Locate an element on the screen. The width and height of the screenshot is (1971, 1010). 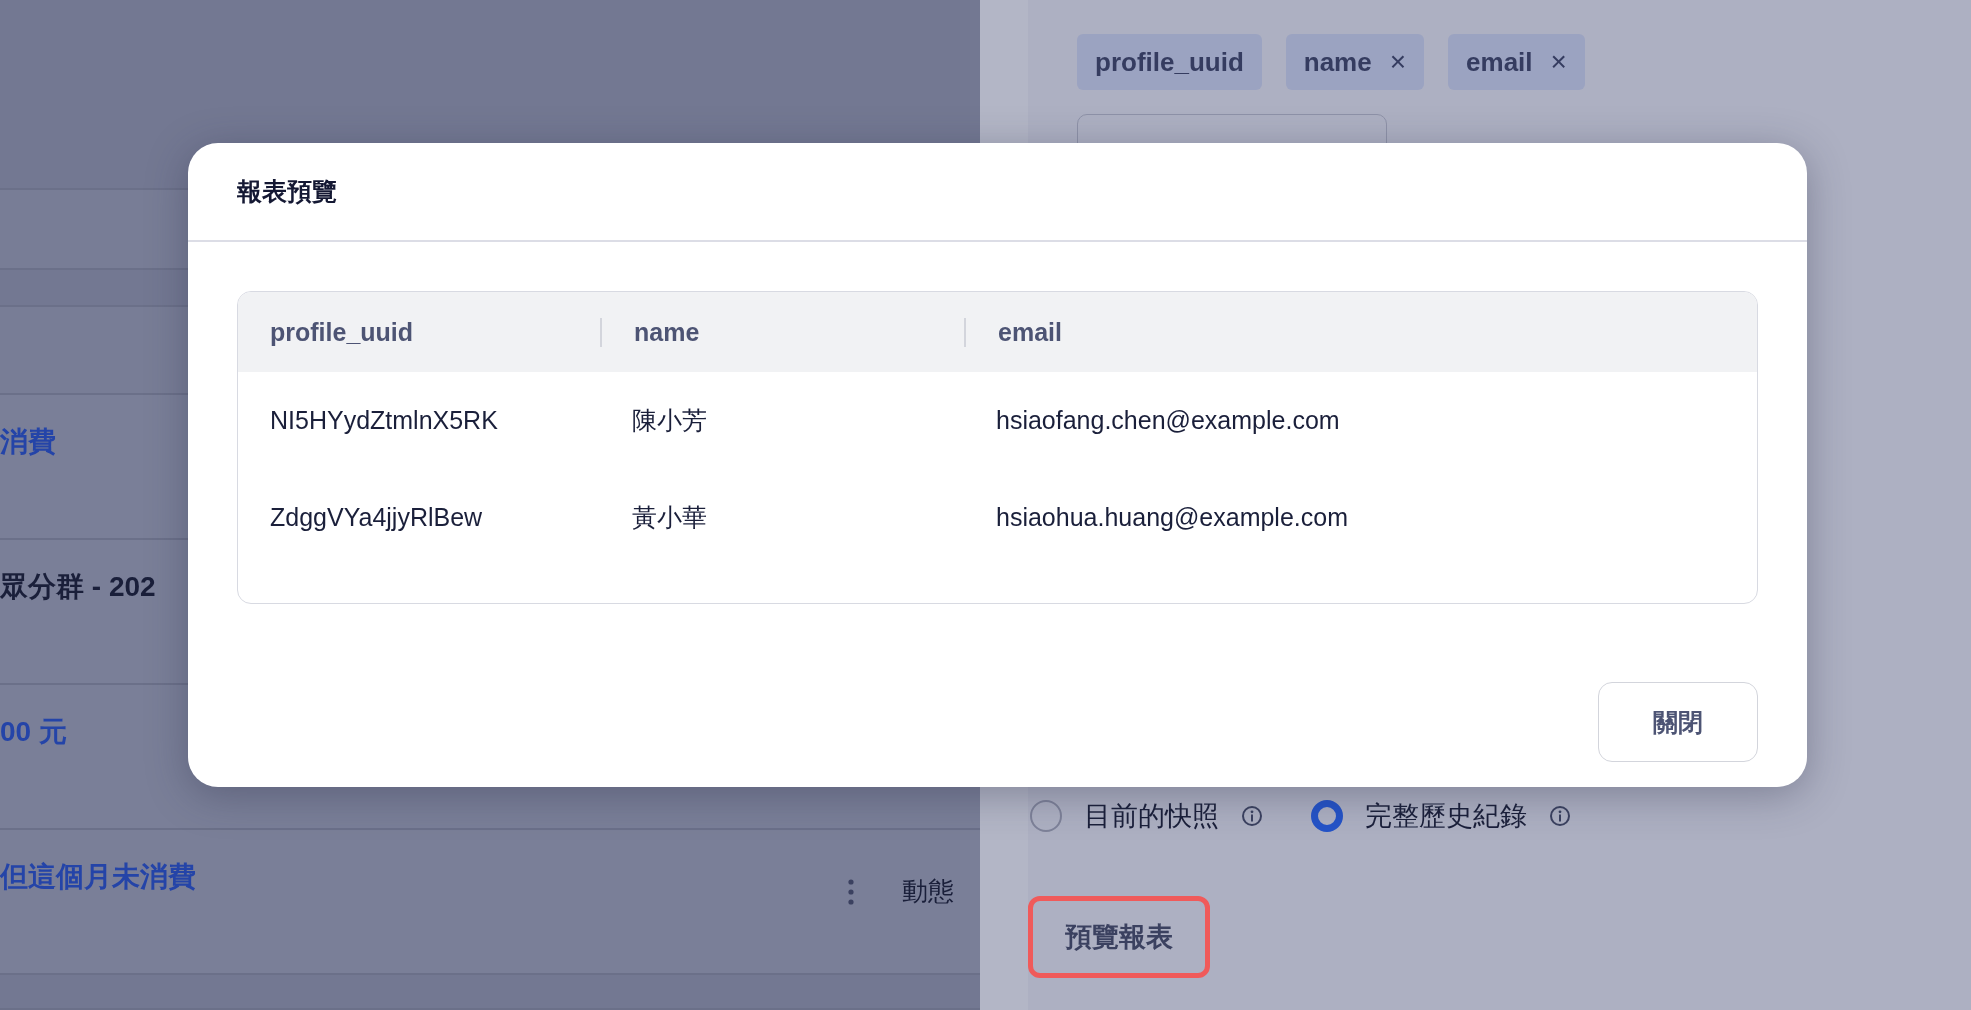
tag-label: profile_uuid is located at coordinates (1169, 62).